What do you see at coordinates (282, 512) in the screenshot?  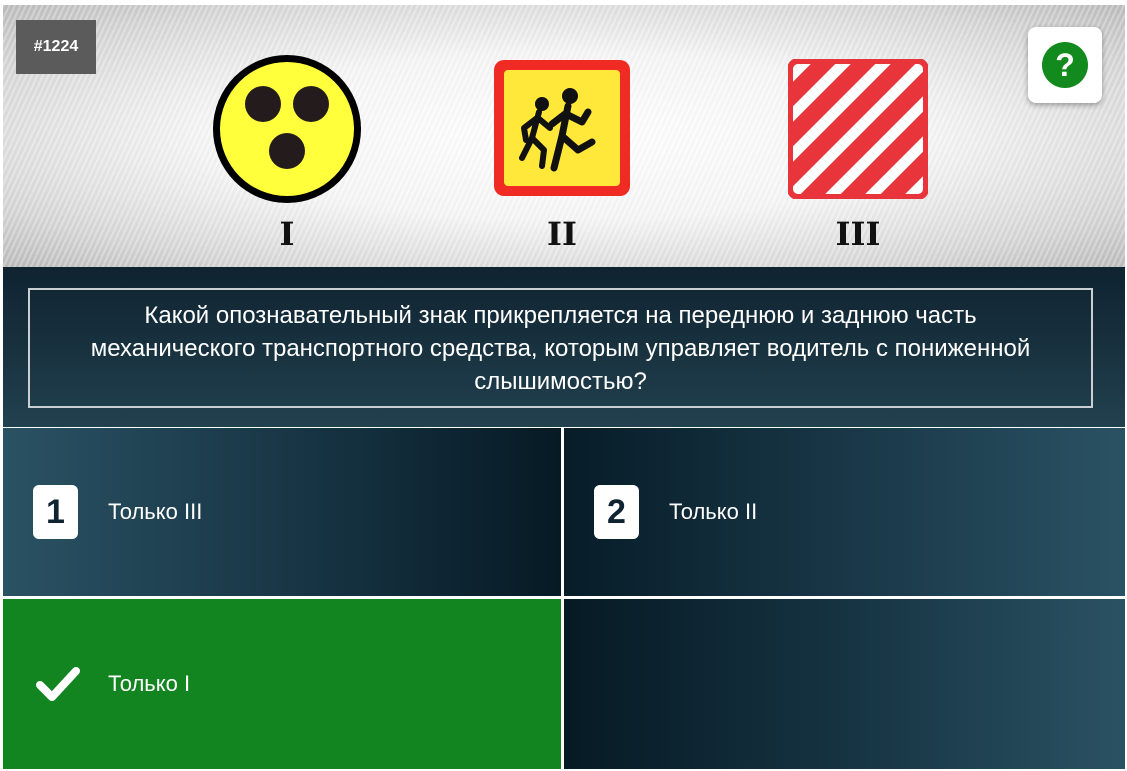 I see `answer-option-1: 1 Только III` at bounding box center [282, 512].